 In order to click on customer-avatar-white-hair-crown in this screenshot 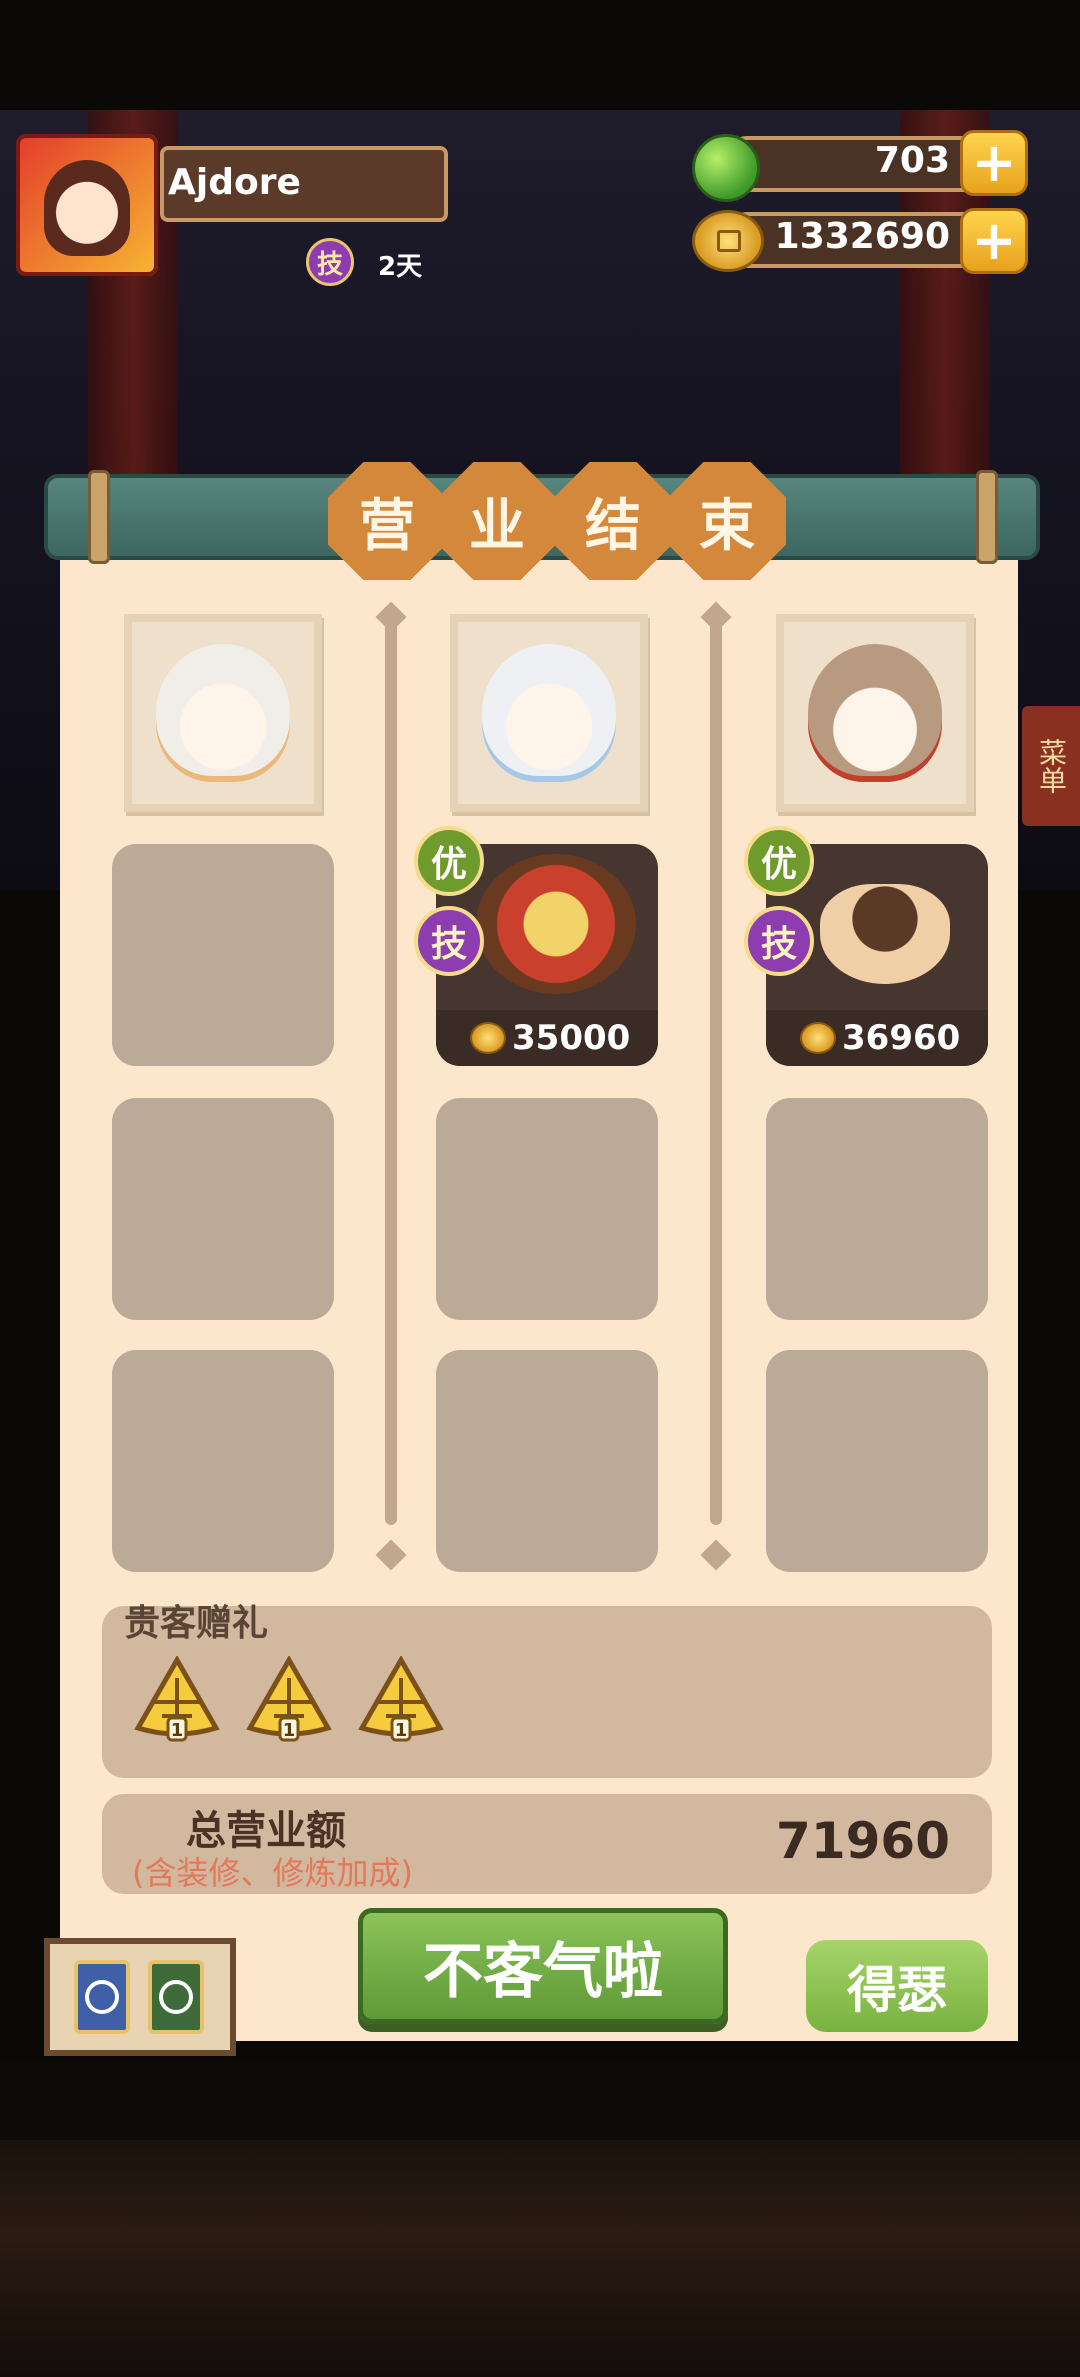, I will do `click(223, 713)`.